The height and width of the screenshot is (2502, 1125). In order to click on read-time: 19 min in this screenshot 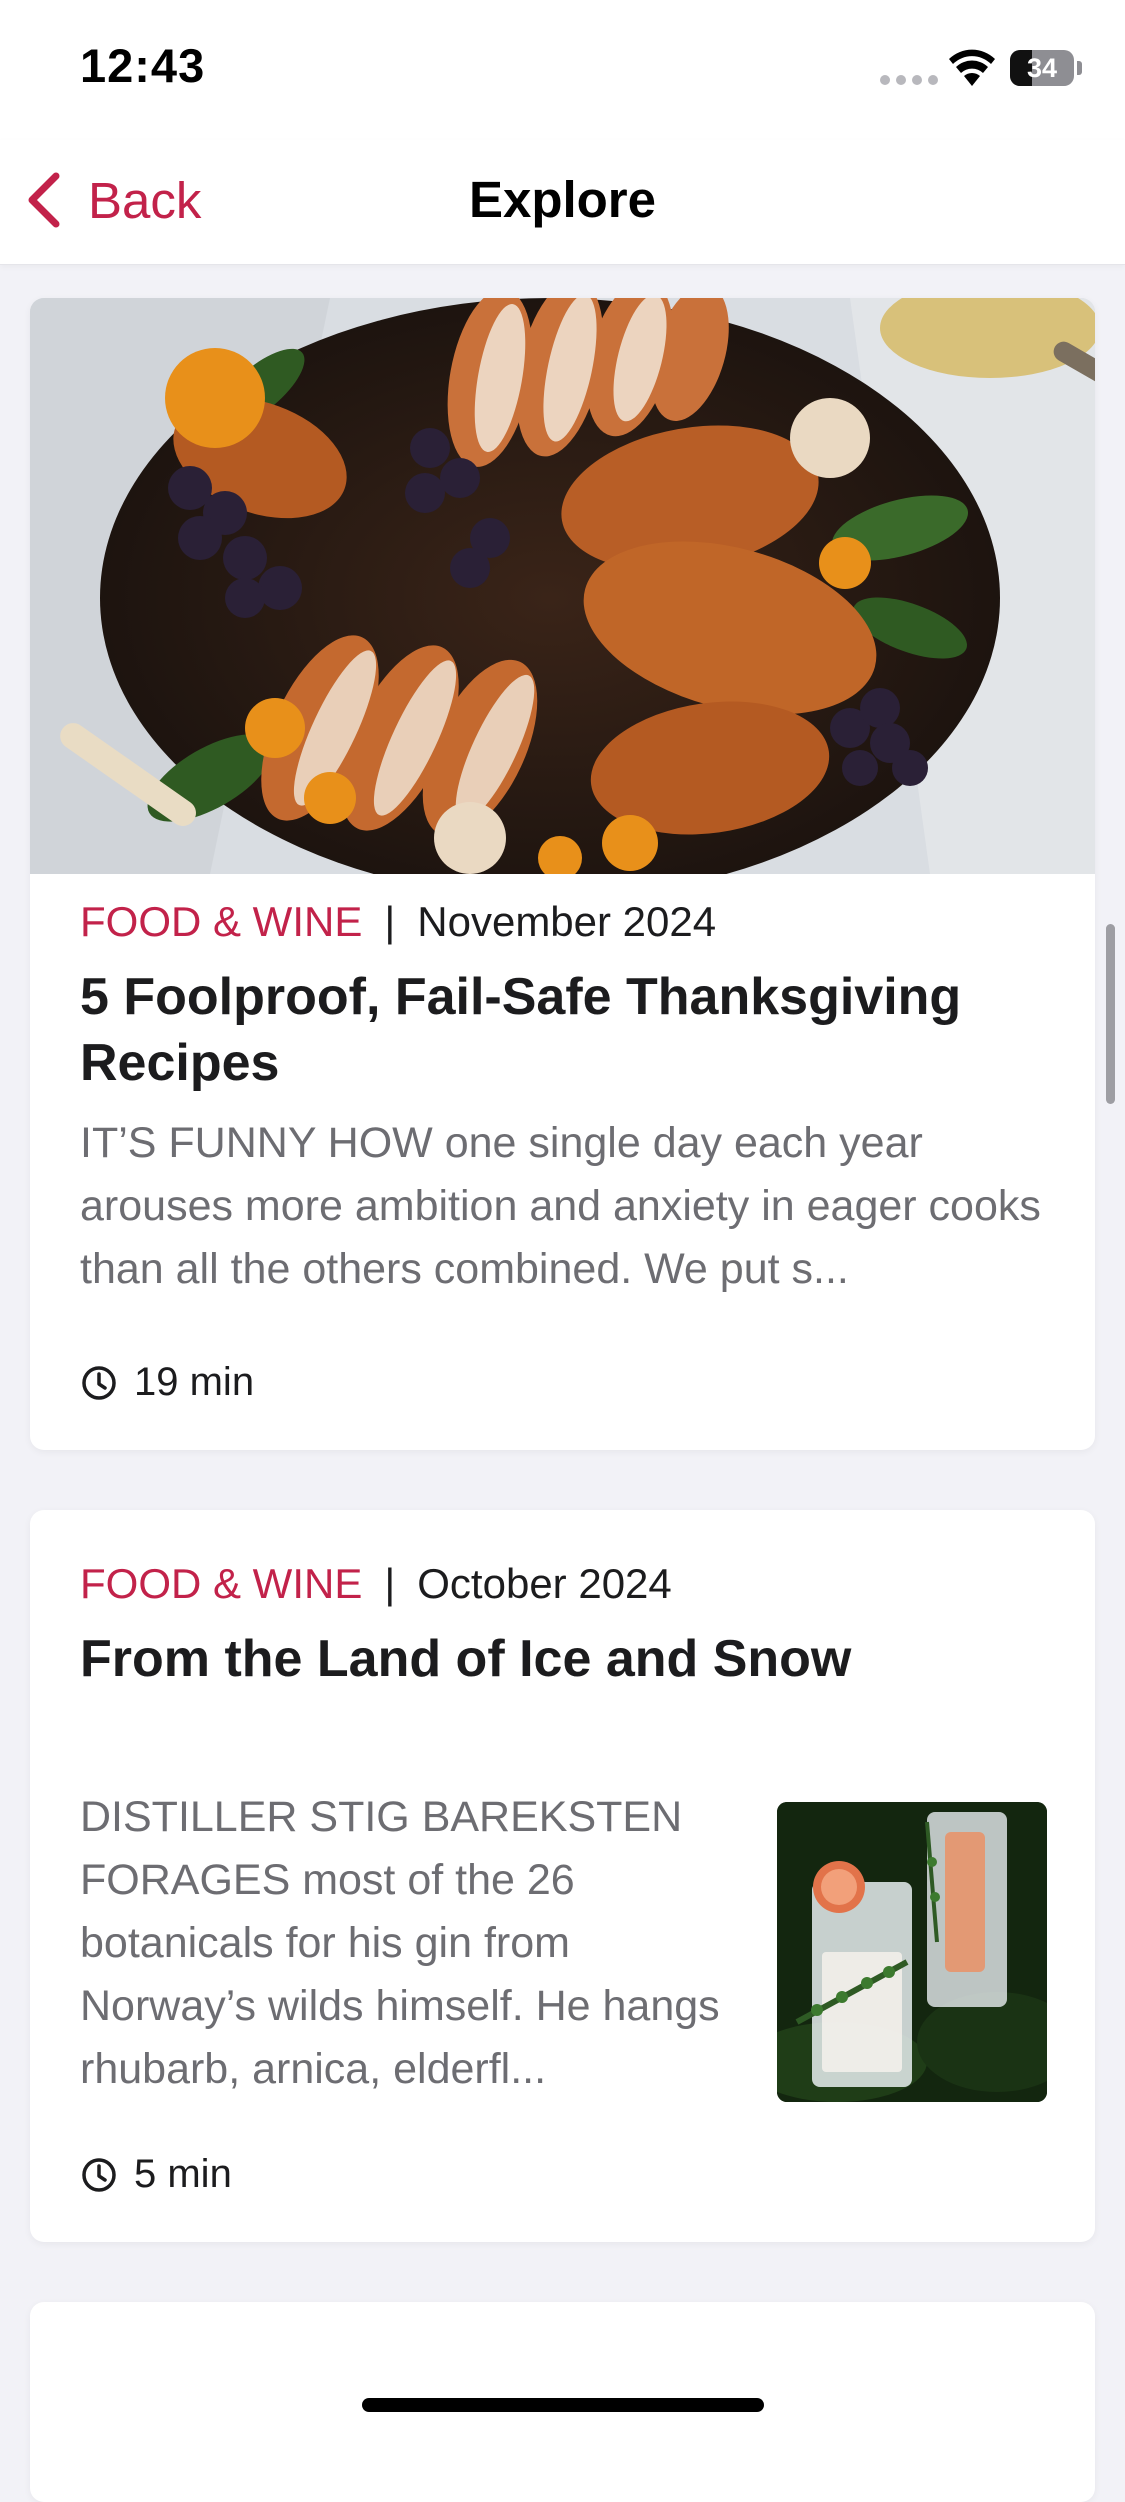, I will do `click(167, 1382)`.